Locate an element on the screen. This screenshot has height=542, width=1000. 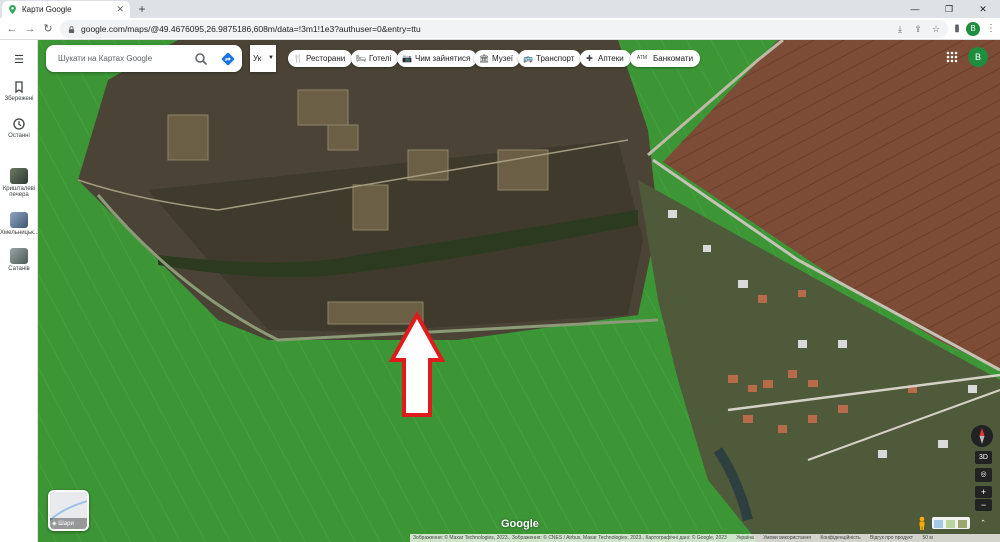
back-arrow-icon: ← is located at coordinates (12, 29).